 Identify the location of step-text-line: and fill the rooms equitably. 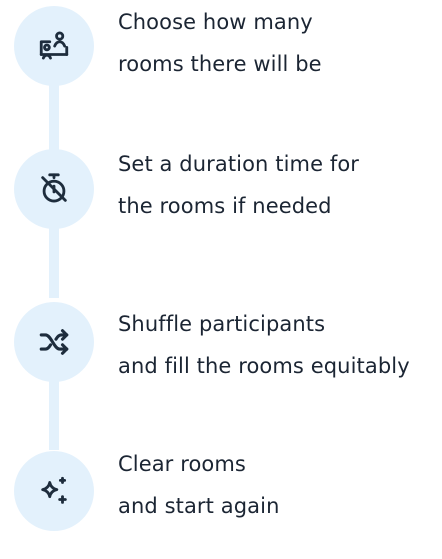
(264, 366).